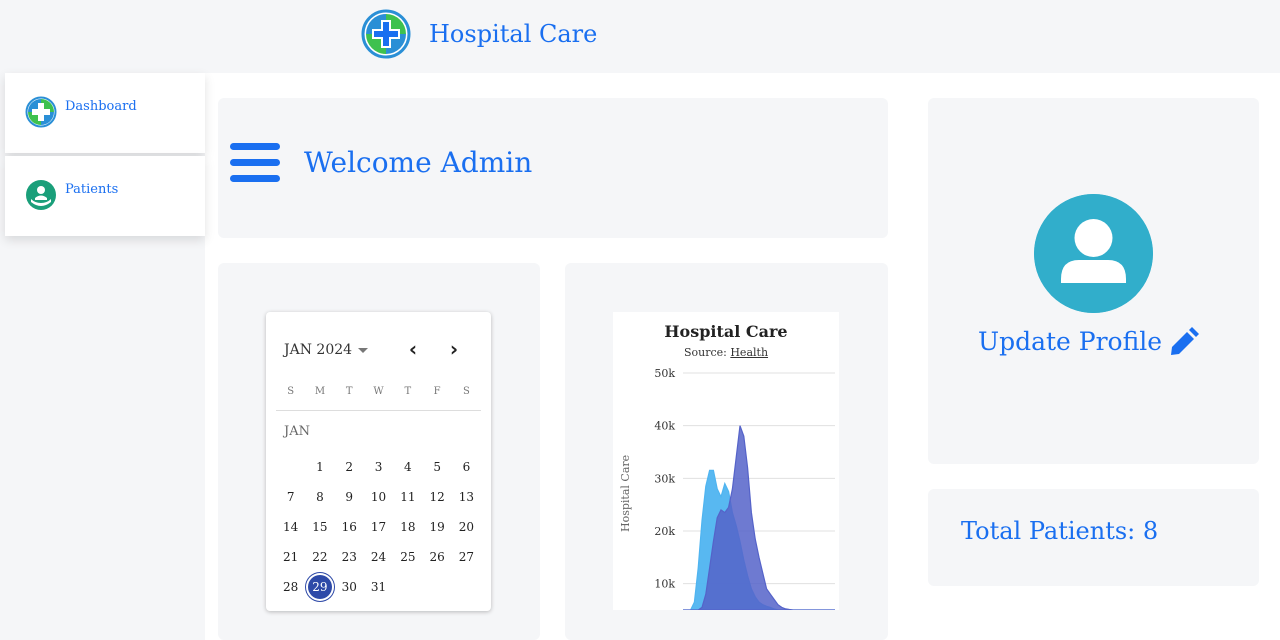  Describe the element at coordinates (378, 587) in the screenshot. I see `calendar-day: 31` at that location.